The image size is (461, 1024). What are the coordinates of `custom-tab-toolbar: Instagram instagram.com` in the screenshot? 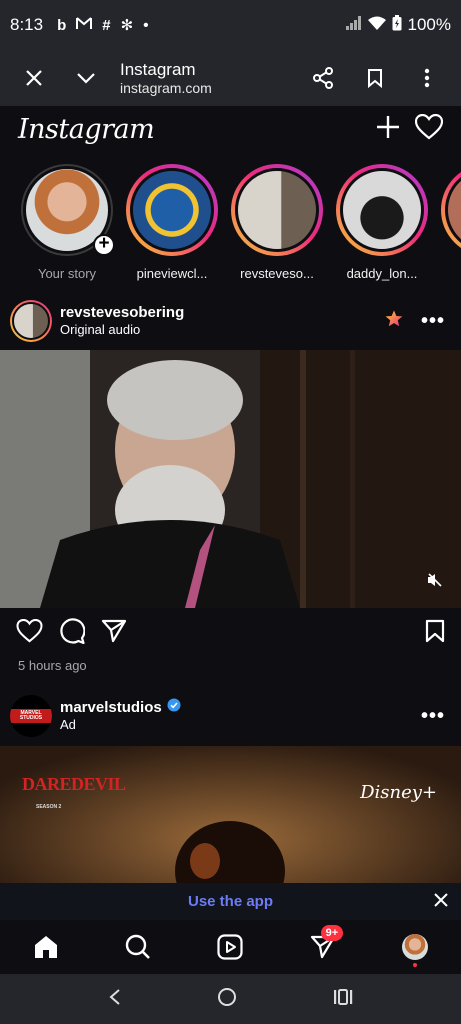 It's located at (230, 78).